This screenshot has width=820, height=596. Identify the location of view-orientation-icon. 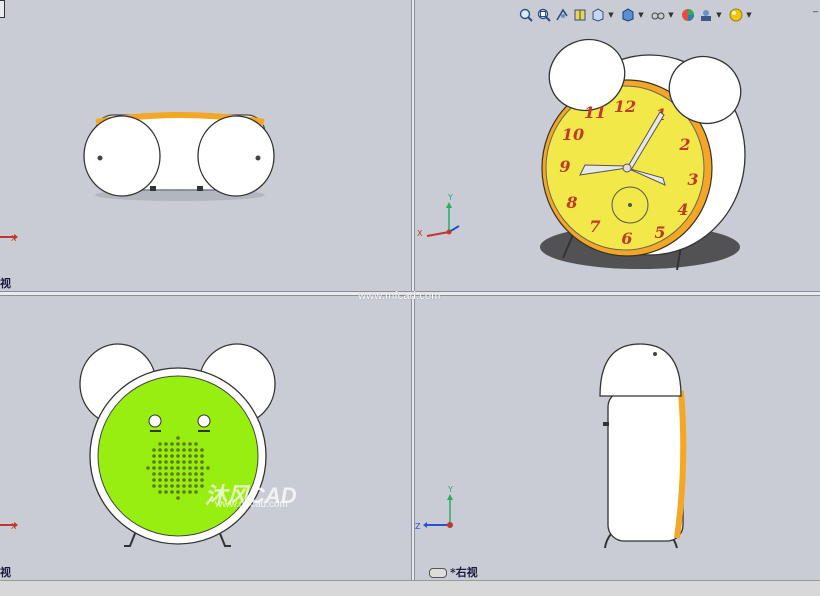
(598, 15).